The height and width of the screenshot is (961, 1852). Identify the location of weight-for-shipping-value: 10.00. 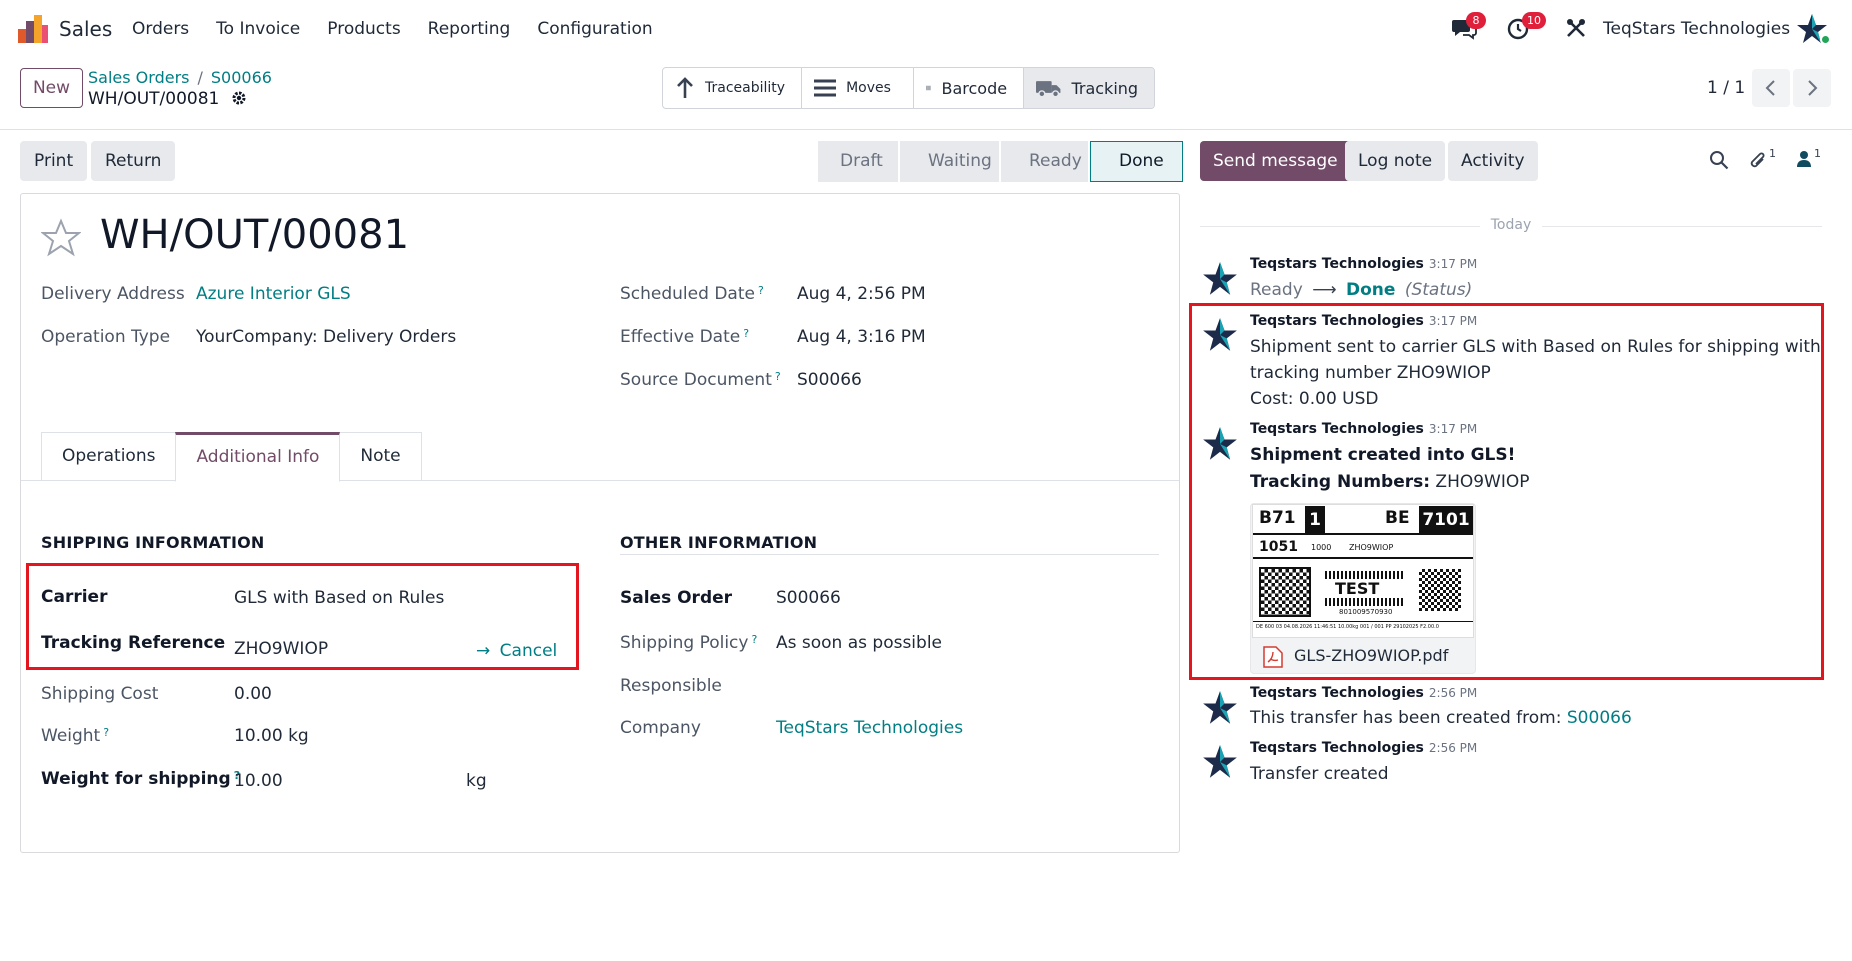
(258, 781).